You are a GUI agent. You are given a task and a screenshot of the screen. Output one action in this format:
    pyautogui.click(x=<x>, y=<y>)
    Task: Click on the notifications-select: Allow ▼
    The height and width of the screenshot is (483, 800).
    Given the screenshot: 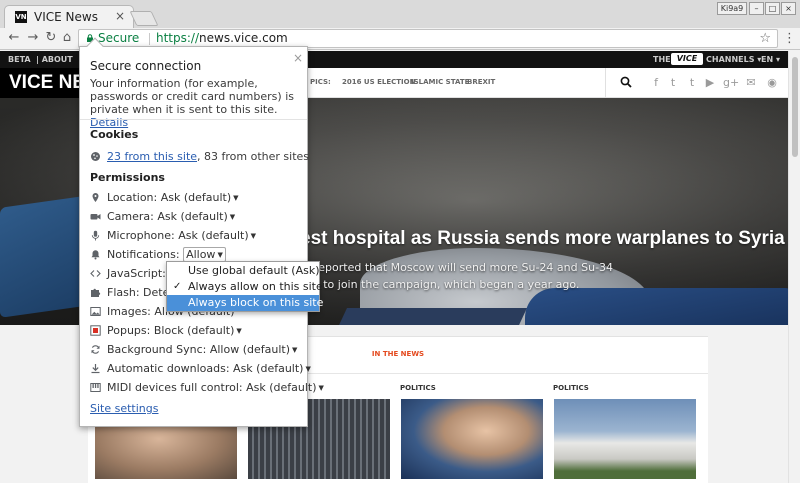 What is the action you would take?
    pyautogui.click(x=204, y=254)
    